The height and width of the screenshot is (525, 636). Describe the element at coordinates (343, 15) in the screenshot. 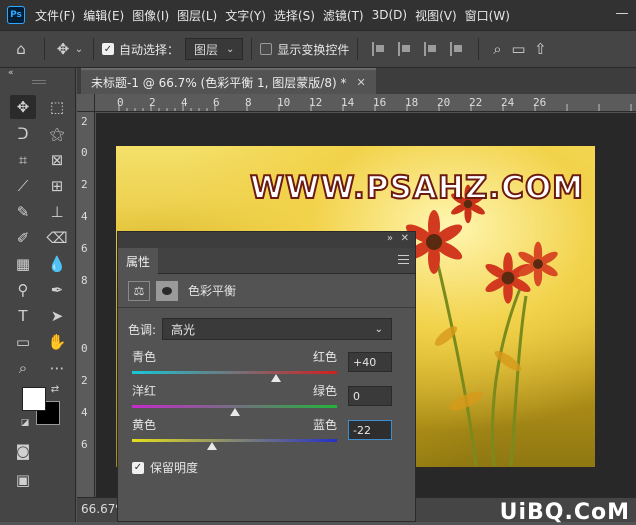

I see `menu-filter: 滤镜(T)` at that location.